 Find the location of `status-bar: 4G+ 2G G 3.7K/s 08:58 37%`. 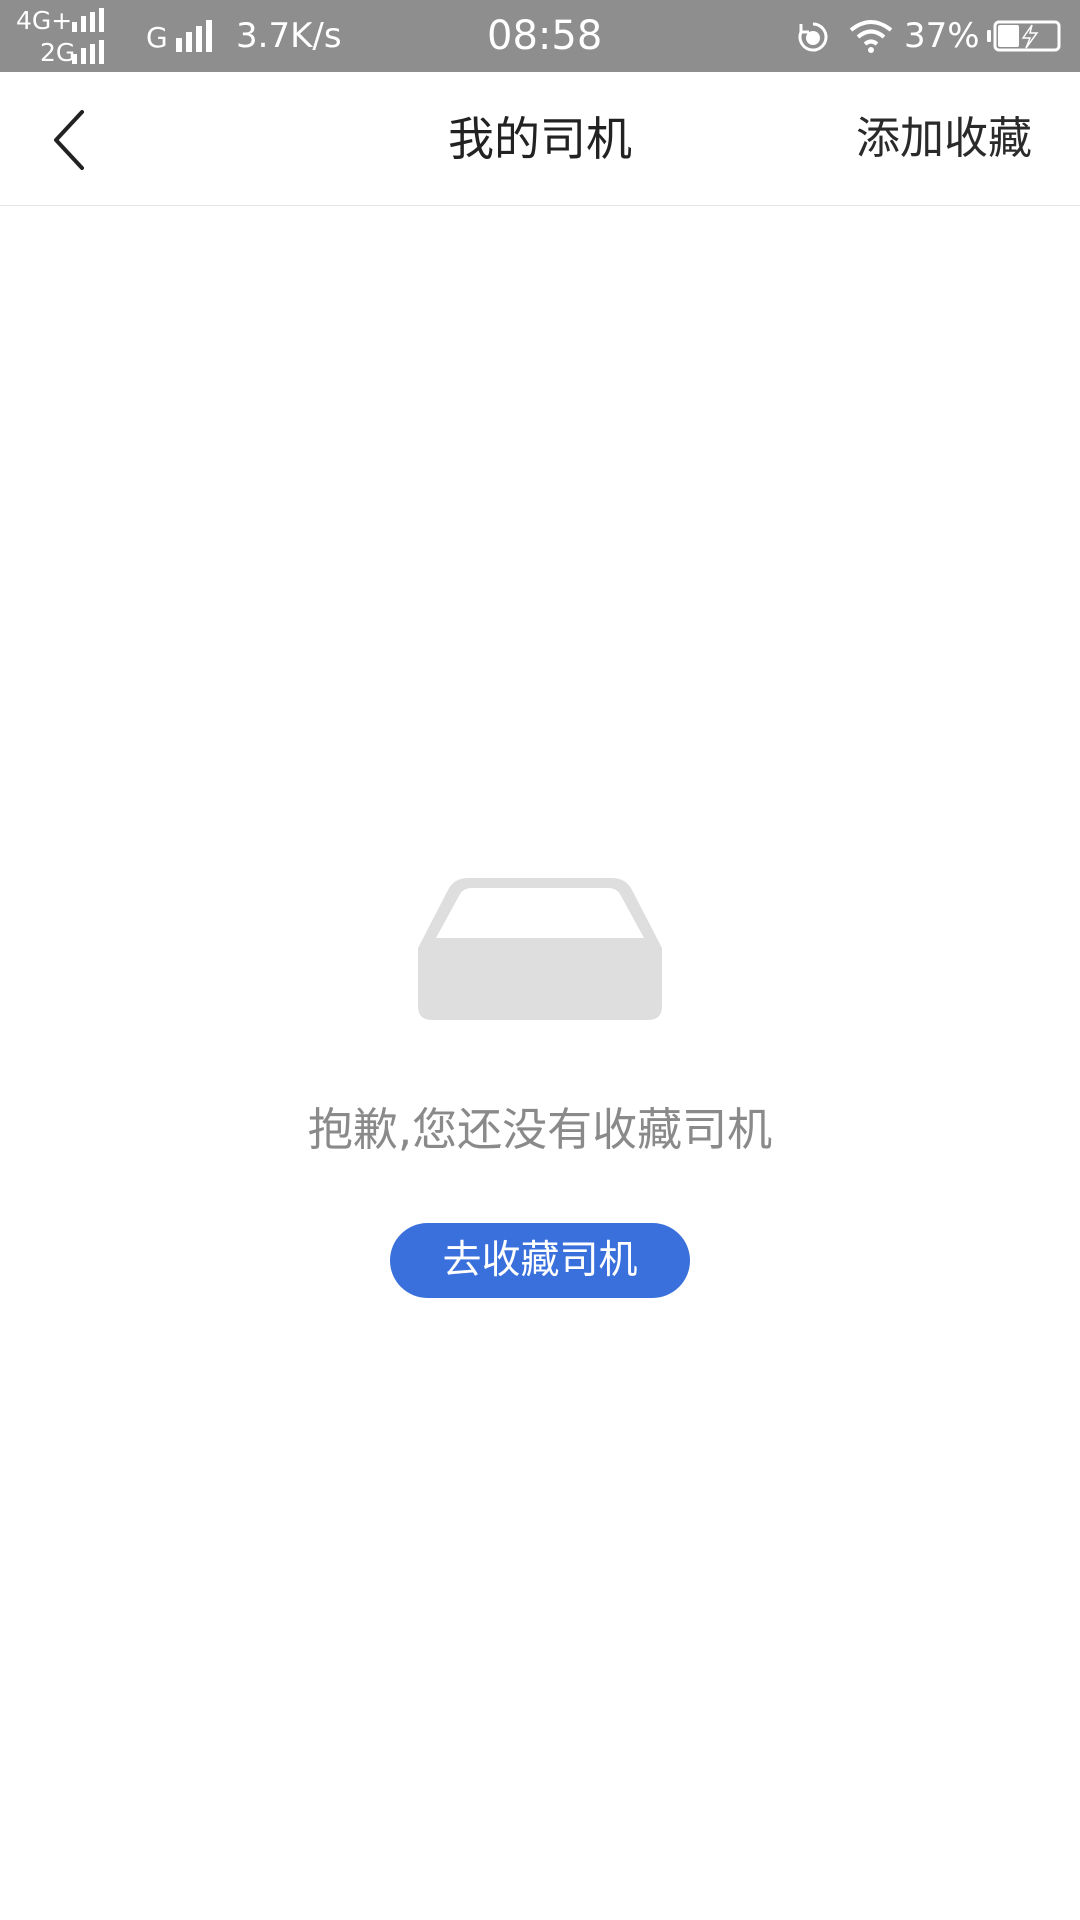

status-bar: 4G+ 2G G 3.7K/s 08:58 37% is located at coordinates (540, 36).